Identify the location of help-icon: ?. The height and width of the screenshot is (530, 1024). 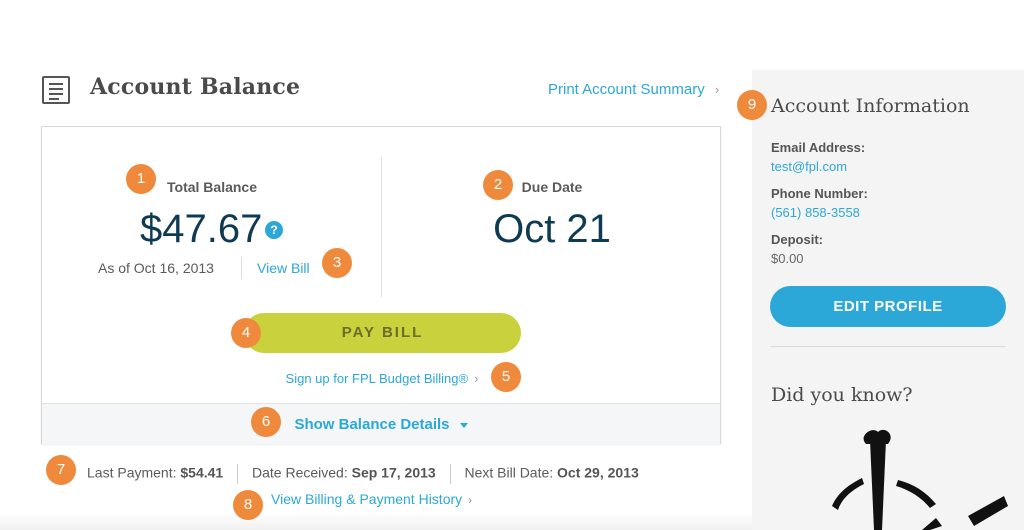
(274, 230).